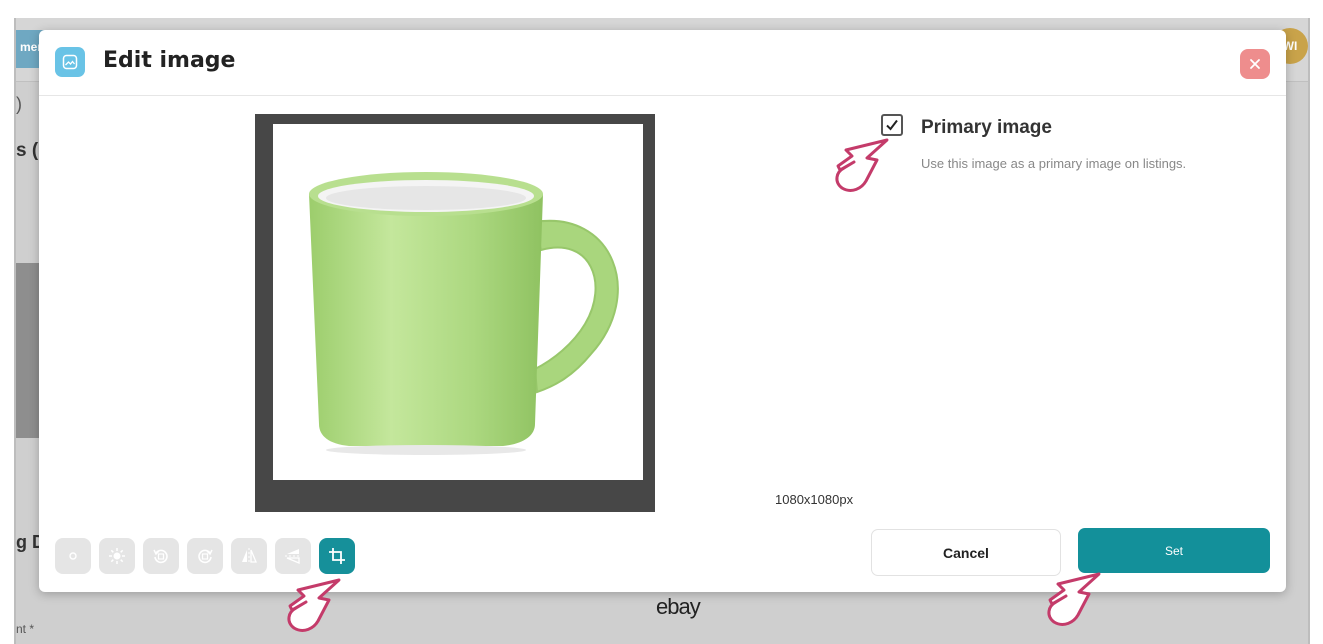 Image resolution: width=1323 pixels, height=644 pixels. I want to click on rotate-left-icon, so click(160, 556).